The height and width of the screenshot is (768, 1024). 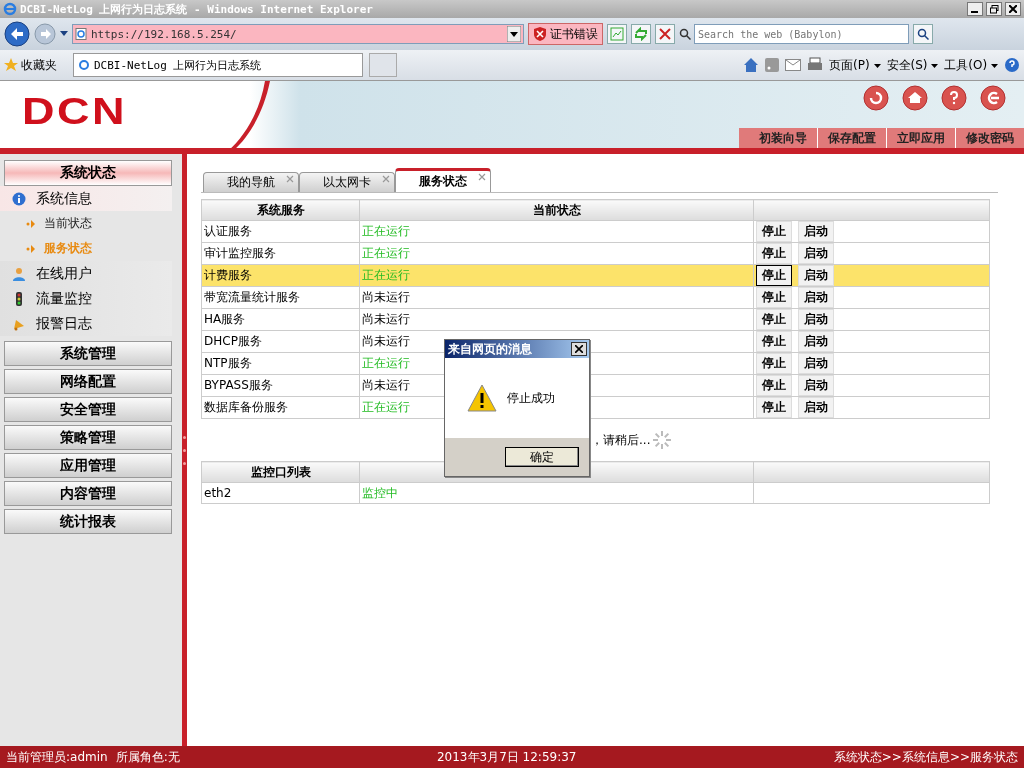 I want to click on tab: 以太网卡, so click(x=347, y=182).